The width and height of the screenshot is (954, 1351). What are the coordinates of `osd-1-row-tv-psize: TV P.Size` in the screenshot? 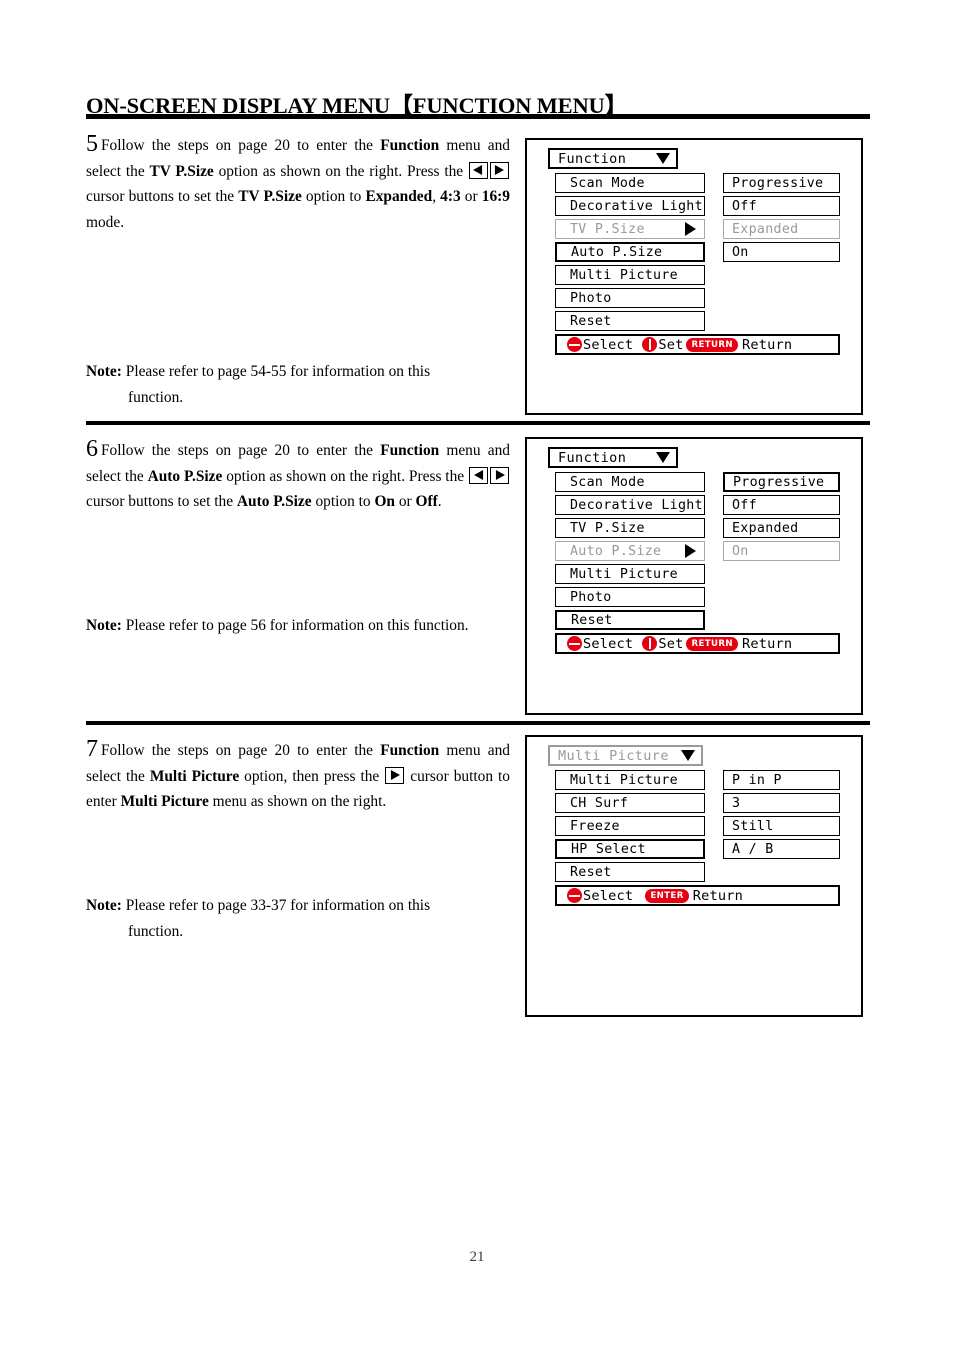 It's located at (630, 229).